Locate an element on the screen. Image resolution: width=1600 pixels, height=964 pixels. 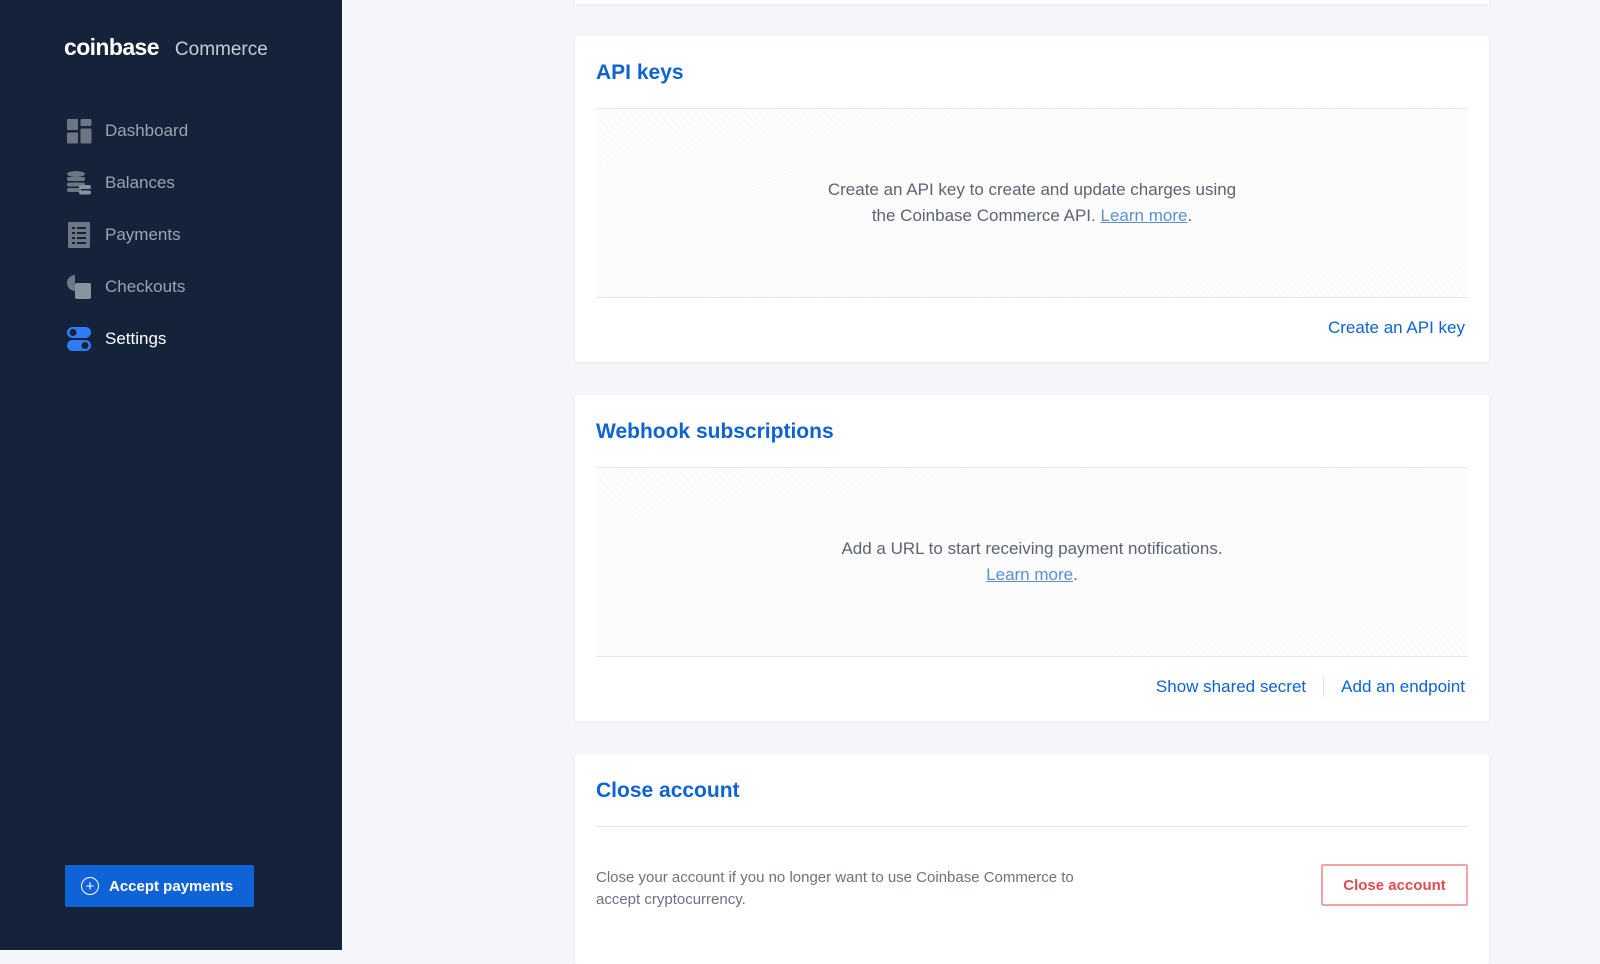
coin-stack-icon is located at coordinates (79, 183).